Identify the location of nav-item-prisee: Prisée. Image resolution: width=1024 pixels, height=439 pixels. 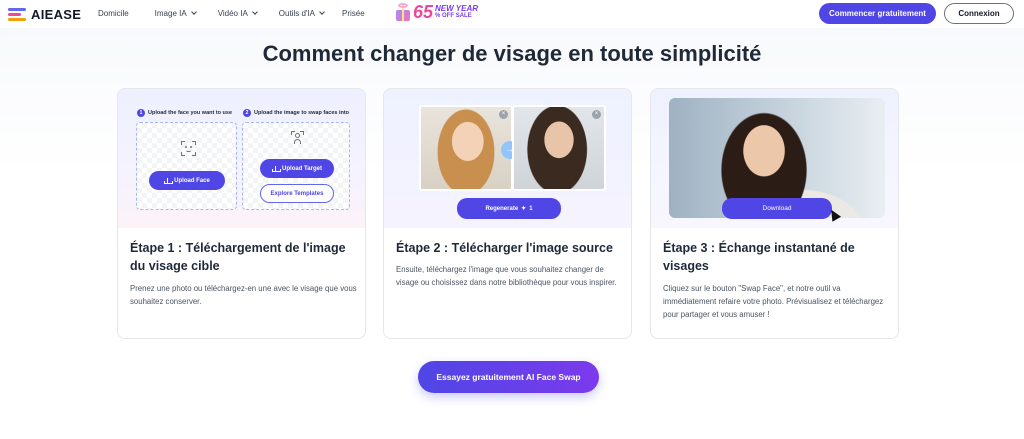
(353, 13).